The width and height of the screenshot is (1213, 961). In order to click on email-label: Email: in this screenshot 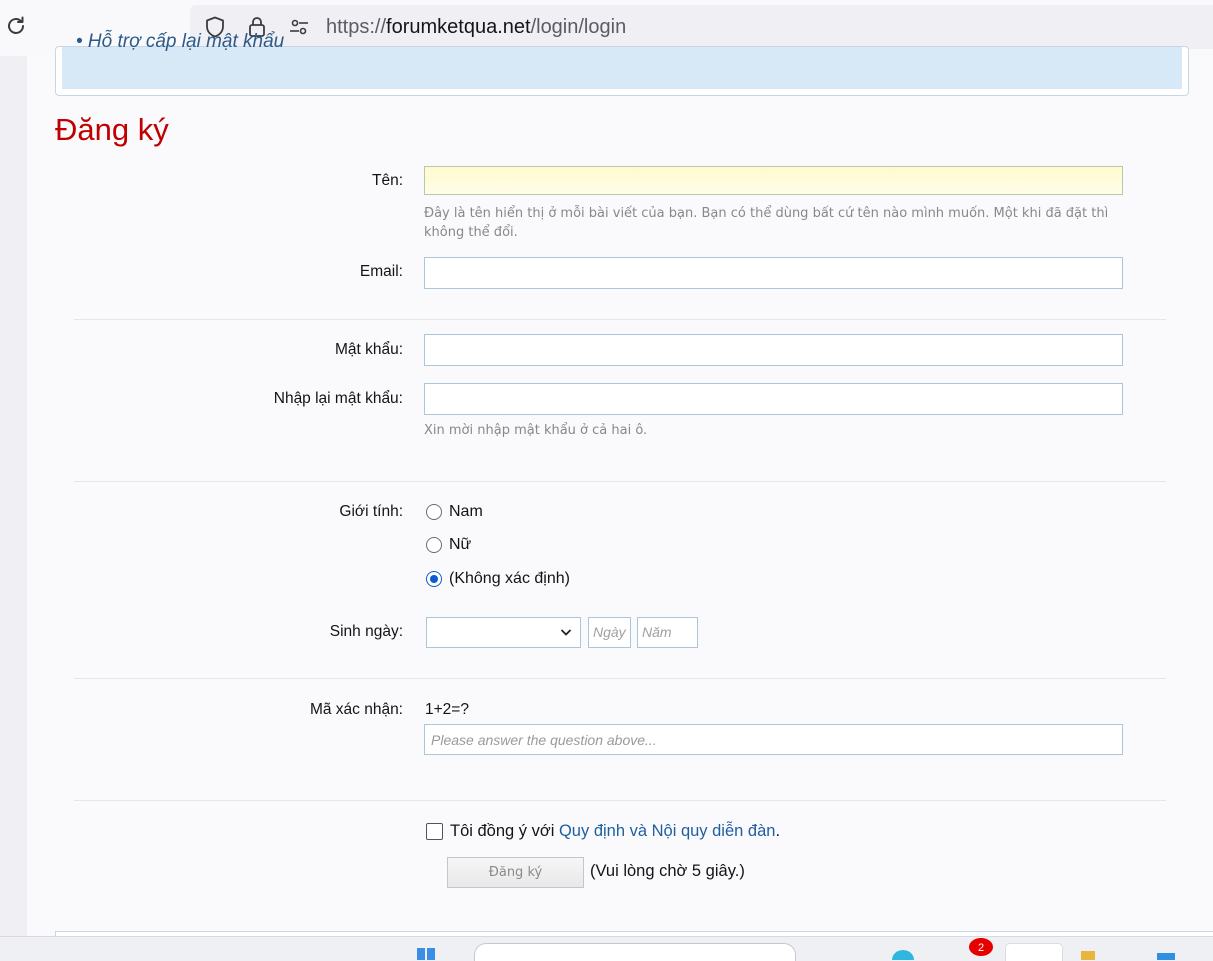, I will do `click(381, 271)`.